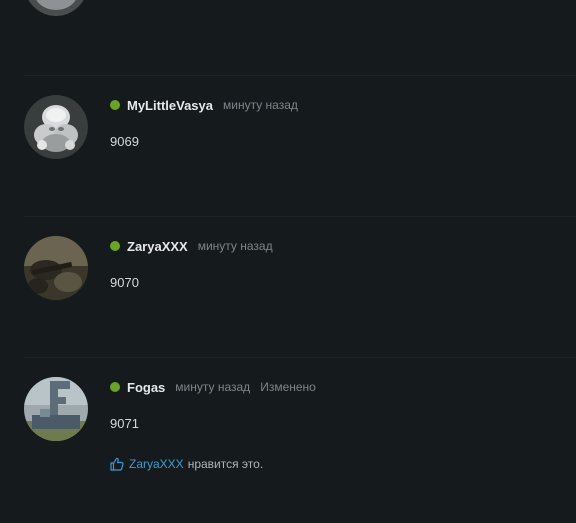  Describe the element at coordinates (191, 246) in the screenshot. I see `post-header: ZaryaXXX минуту назад` at that location.